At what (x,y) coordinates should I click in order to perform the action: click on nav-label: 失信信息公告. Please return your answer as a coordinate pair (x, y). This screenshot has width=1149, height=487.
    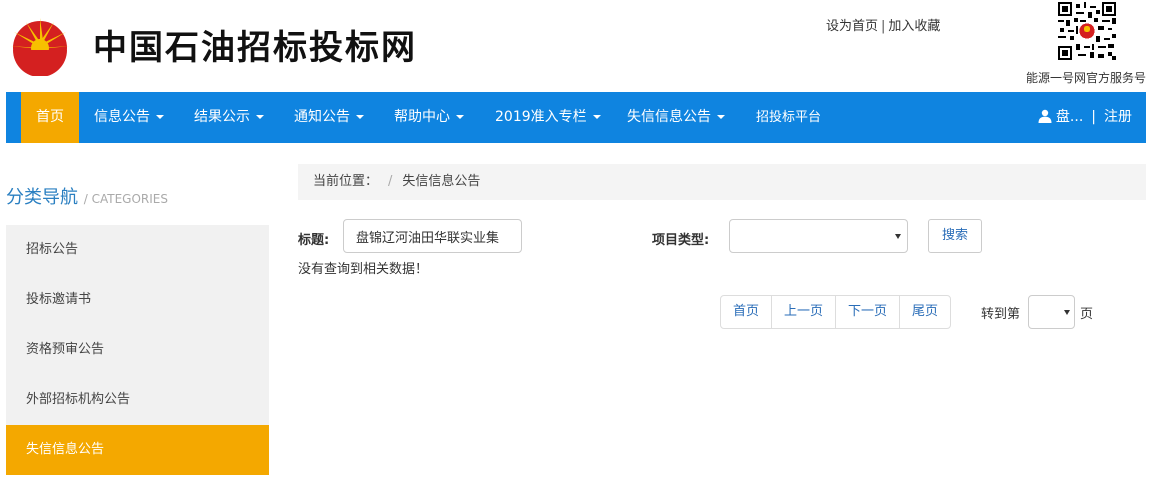
    Looking at the image, I should click on (669, 117).